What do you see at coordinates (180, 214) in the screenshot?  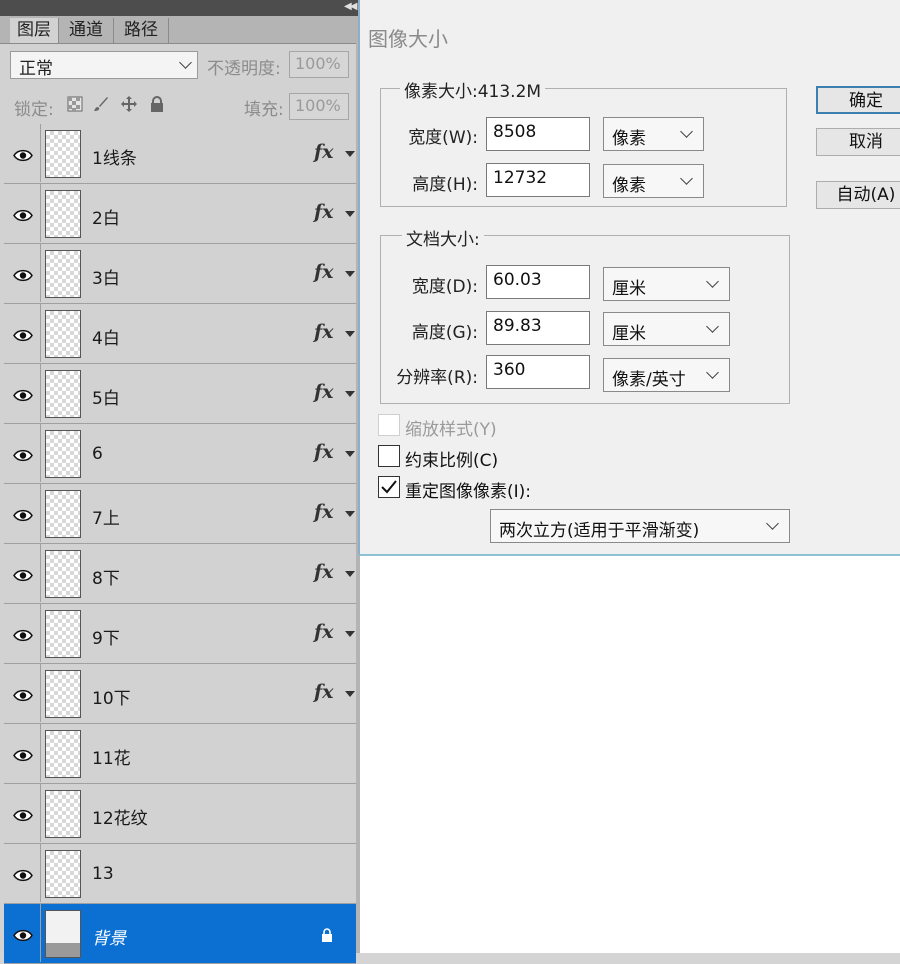 I see `layer-row: 2白 fx` at bounding box center [180, 214].